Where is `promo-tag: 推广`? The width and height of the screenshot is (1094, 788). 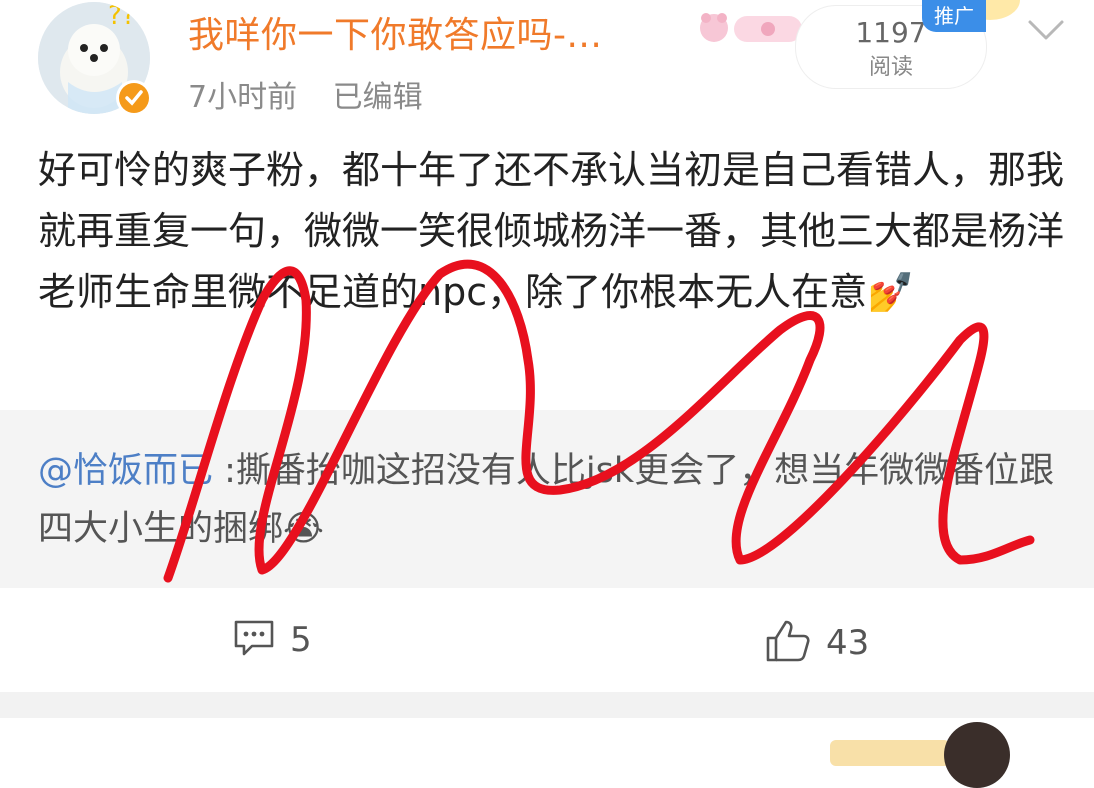 promo-tag: 推广 is located at coordinates (954, 16).